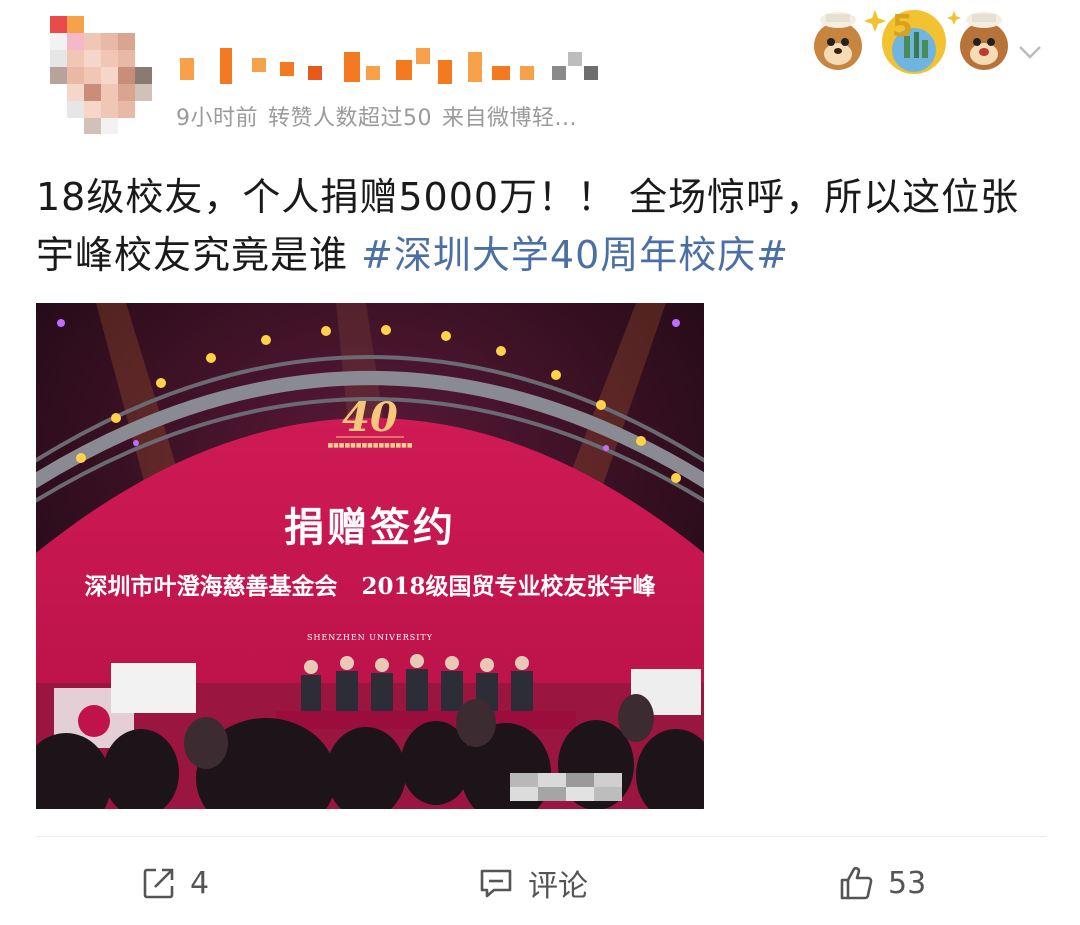 The image size is (1080, 925). What do you see at coordinates (496, 883) in the screenshot?
I see `comment-icon` at bounding box center [496, 883].